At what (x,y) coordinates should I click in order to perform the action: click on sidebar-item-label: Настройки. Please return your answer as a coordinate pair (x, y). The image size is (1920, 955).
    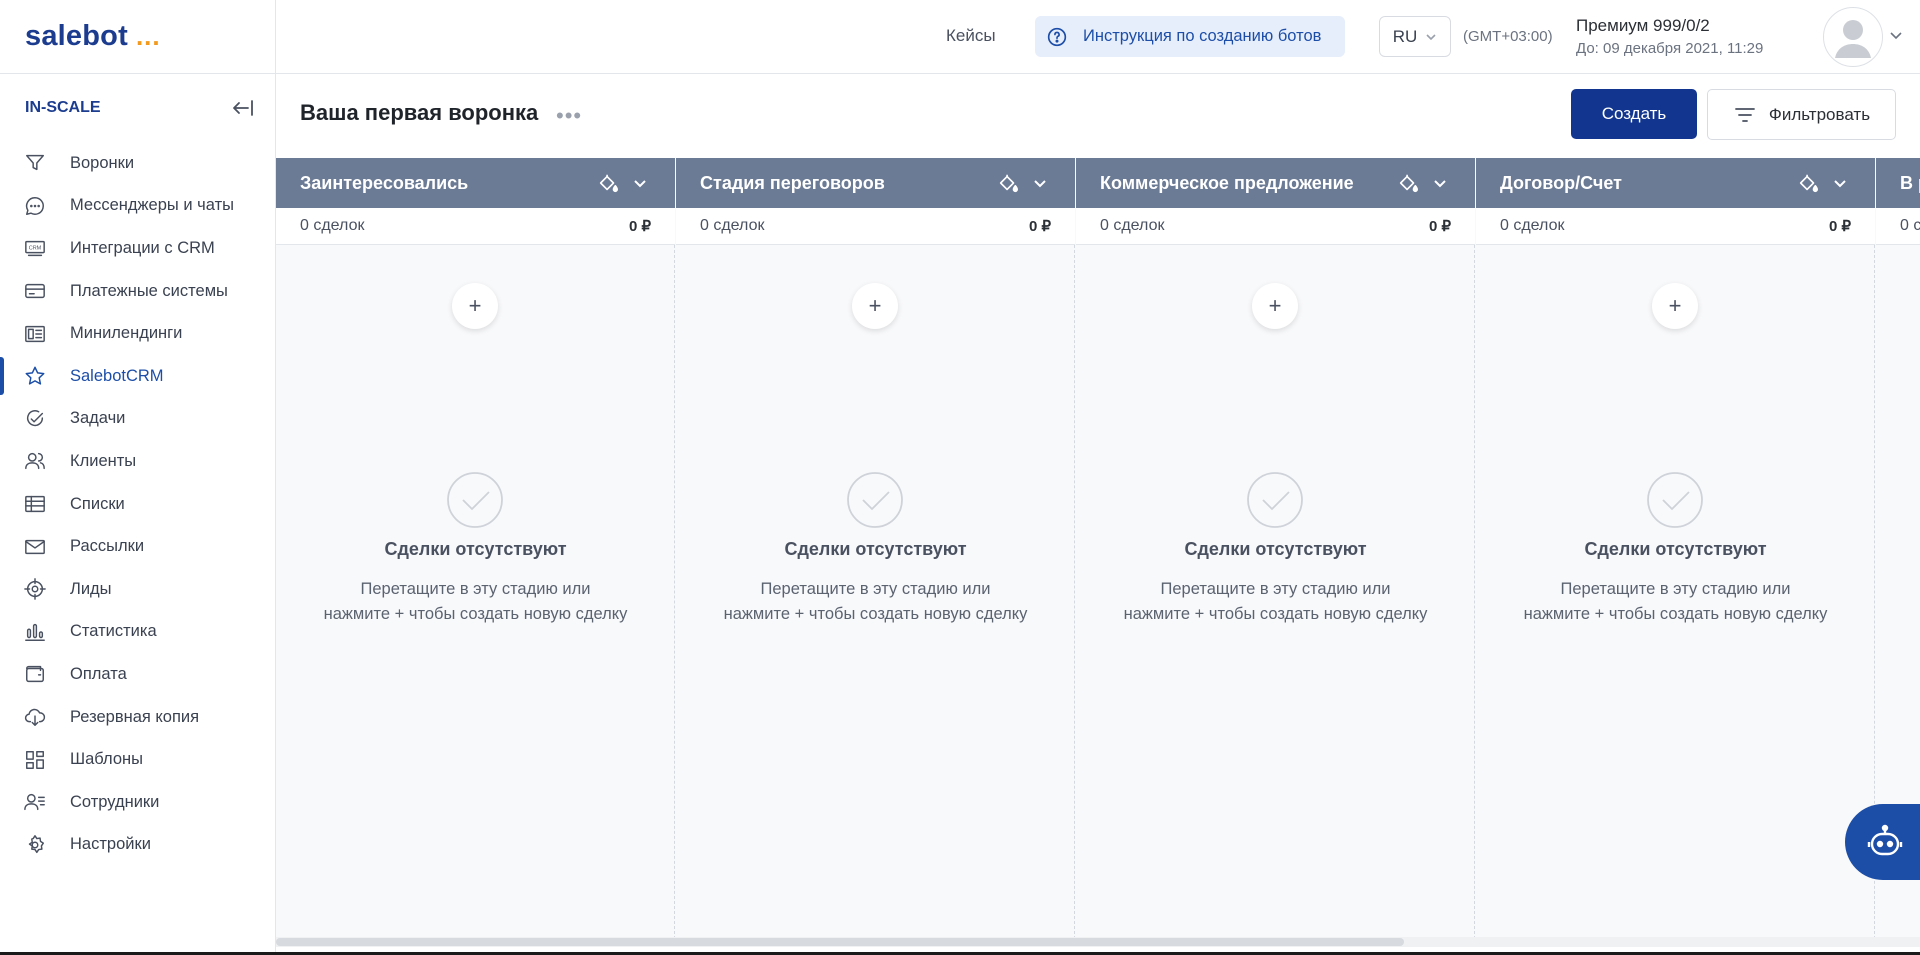
    Looking at the image, I should click on (110, 844).